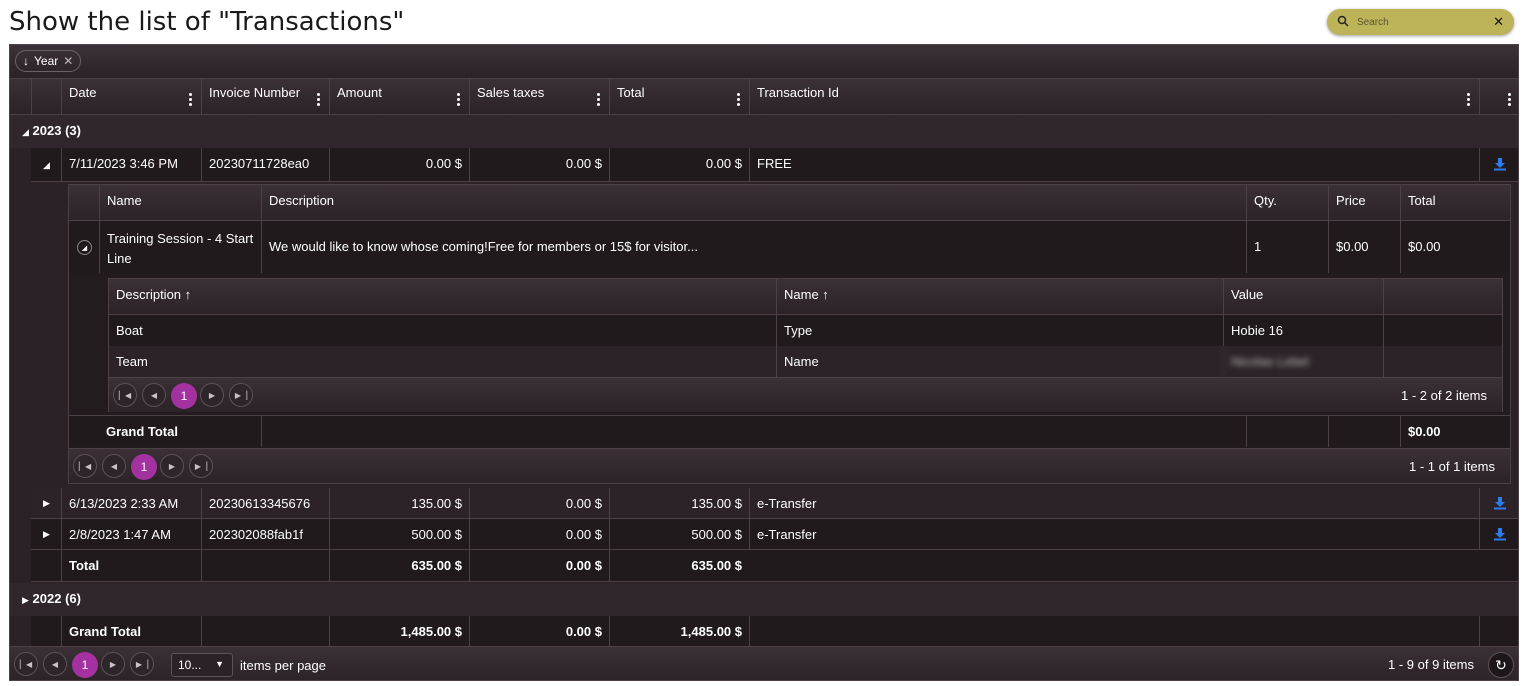  Describe the element at coordinates (789, 465) in the screenshot. I see `detail-pager: ▏◀ ◀ 1 ▶ ▶▕ 1 - 1 of 1 items` at that location.